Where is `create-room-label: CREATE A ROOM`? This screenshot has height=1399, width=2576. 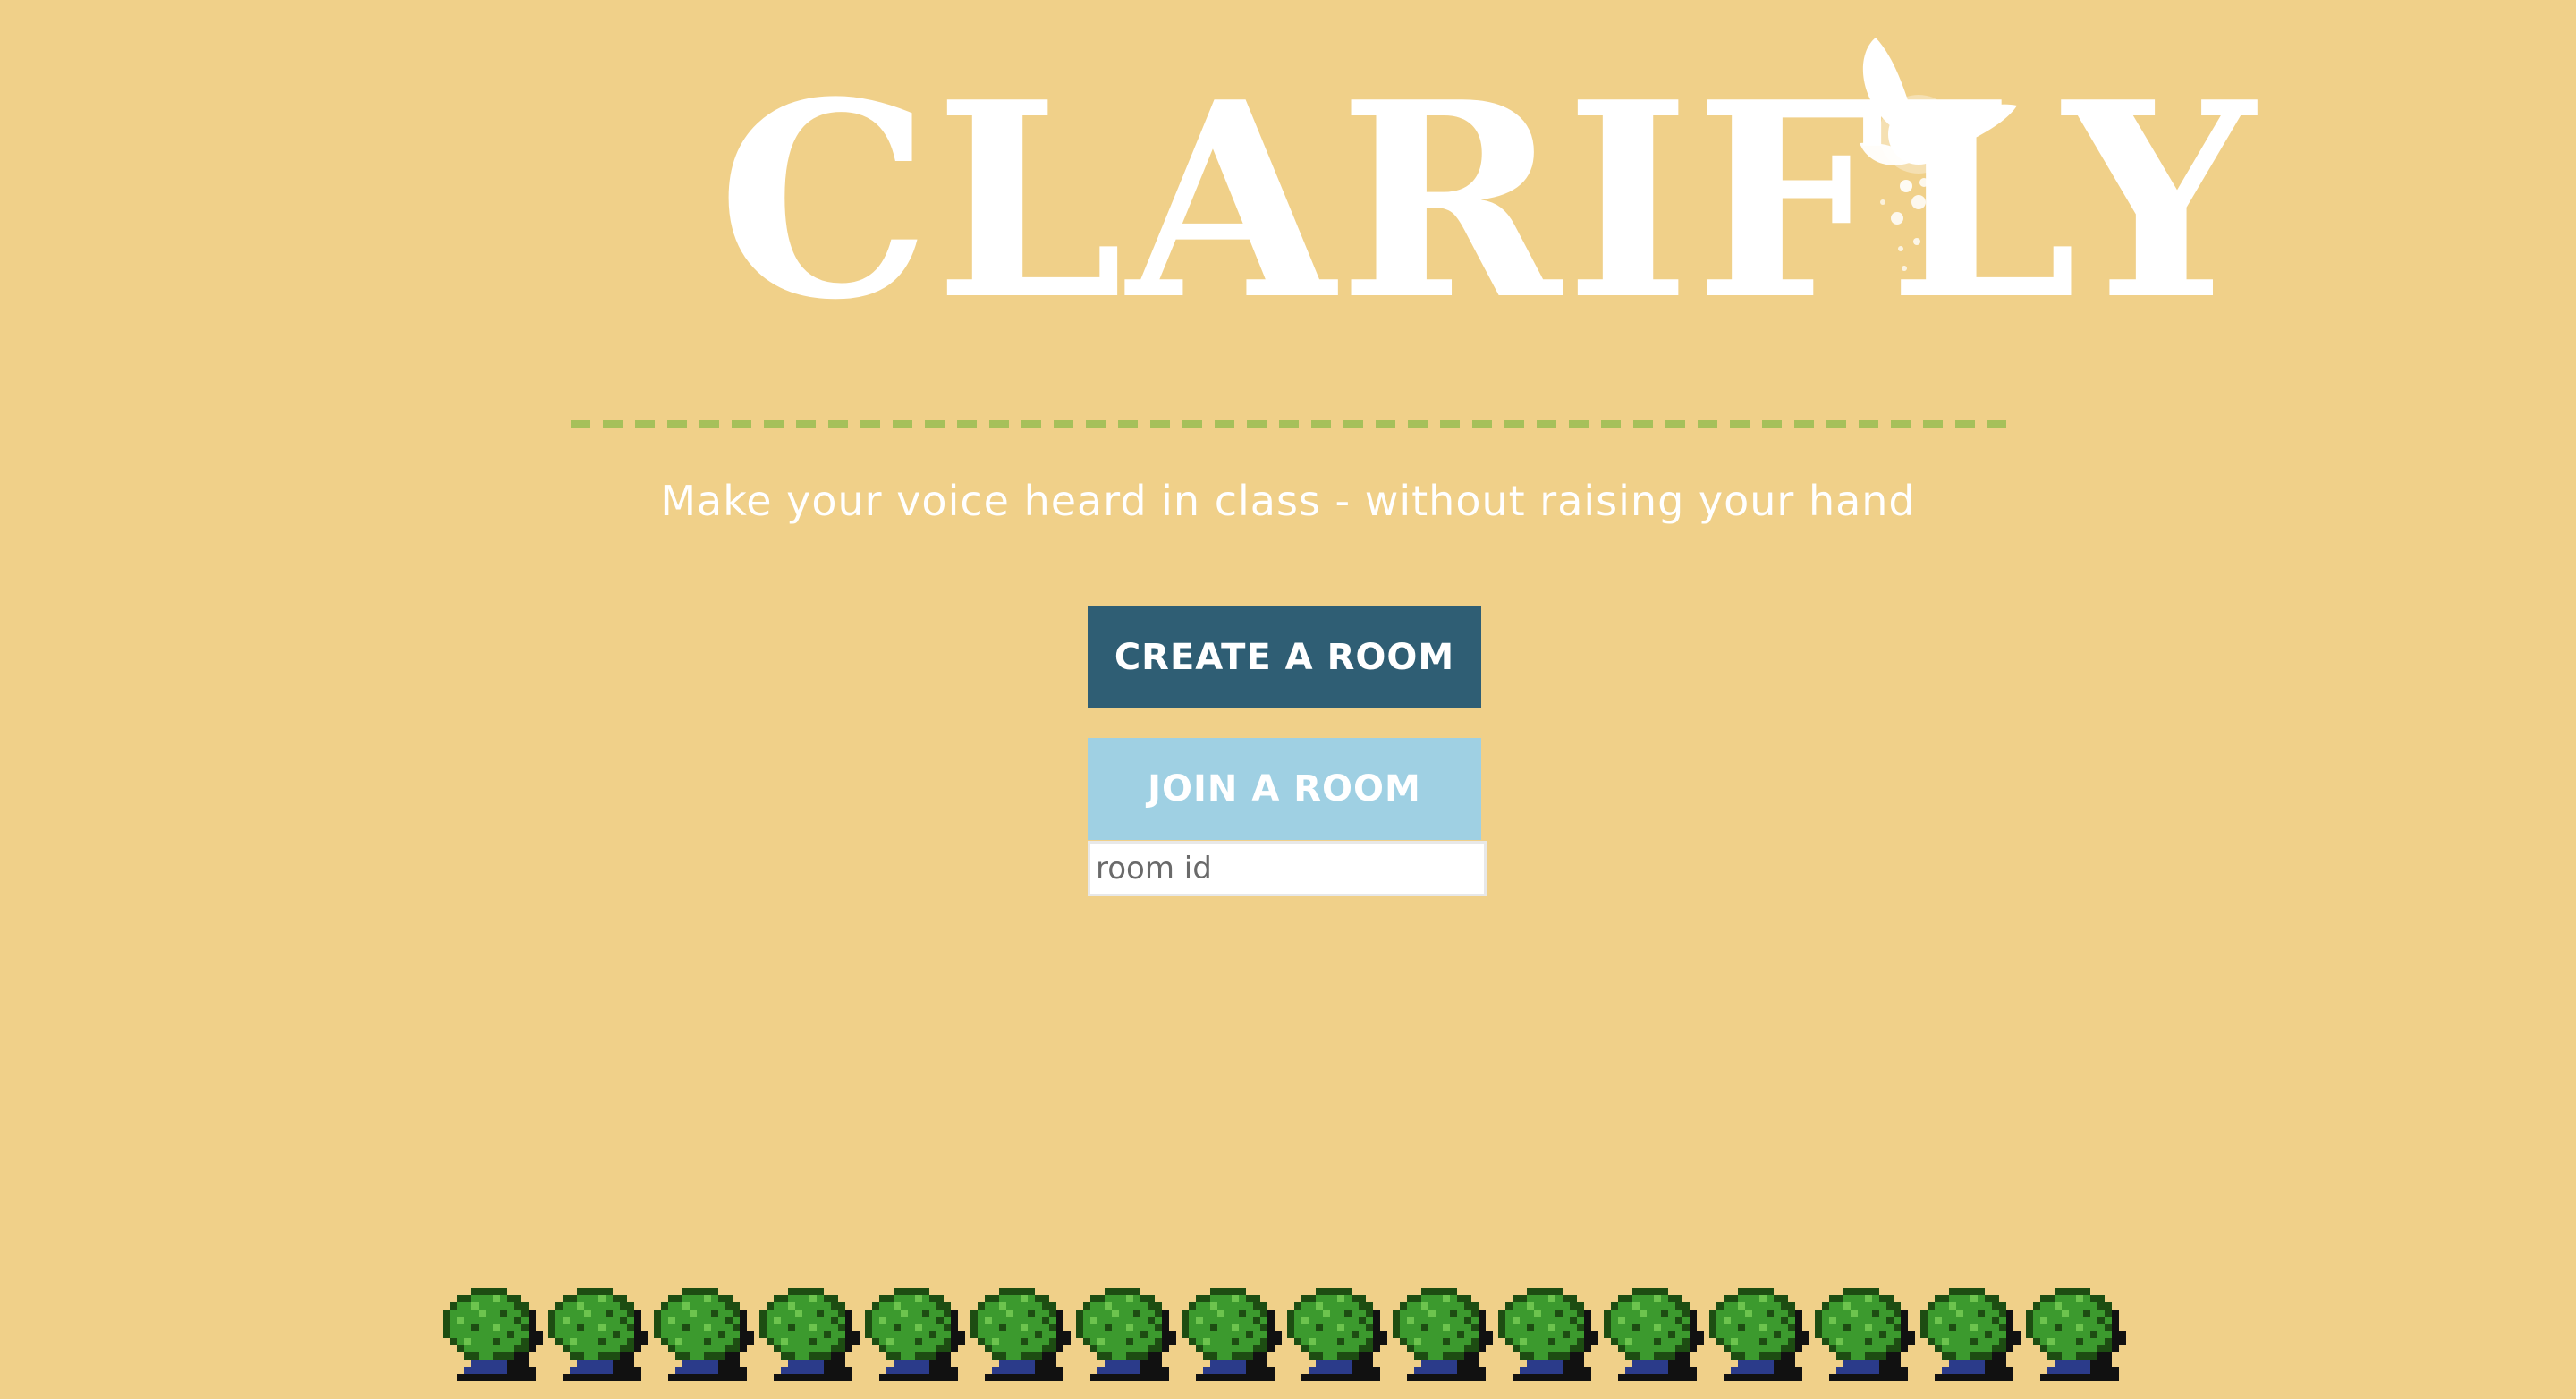 create-room-label: CREATE A ROOM is located at coordinates (1284, 657).